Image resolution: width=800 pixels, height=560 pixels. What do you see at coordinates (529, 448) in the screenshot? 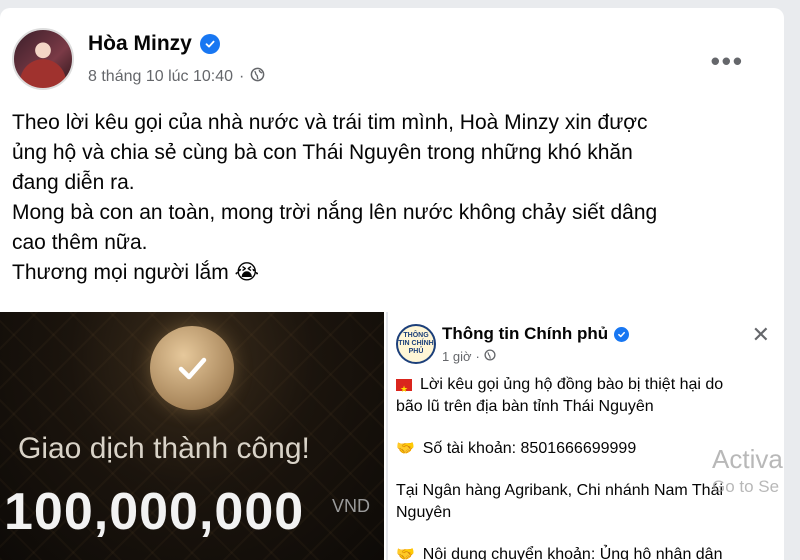
I see `gov-account-line: Số tài khoản: 8501666699999` at bounding box center [529, 448].